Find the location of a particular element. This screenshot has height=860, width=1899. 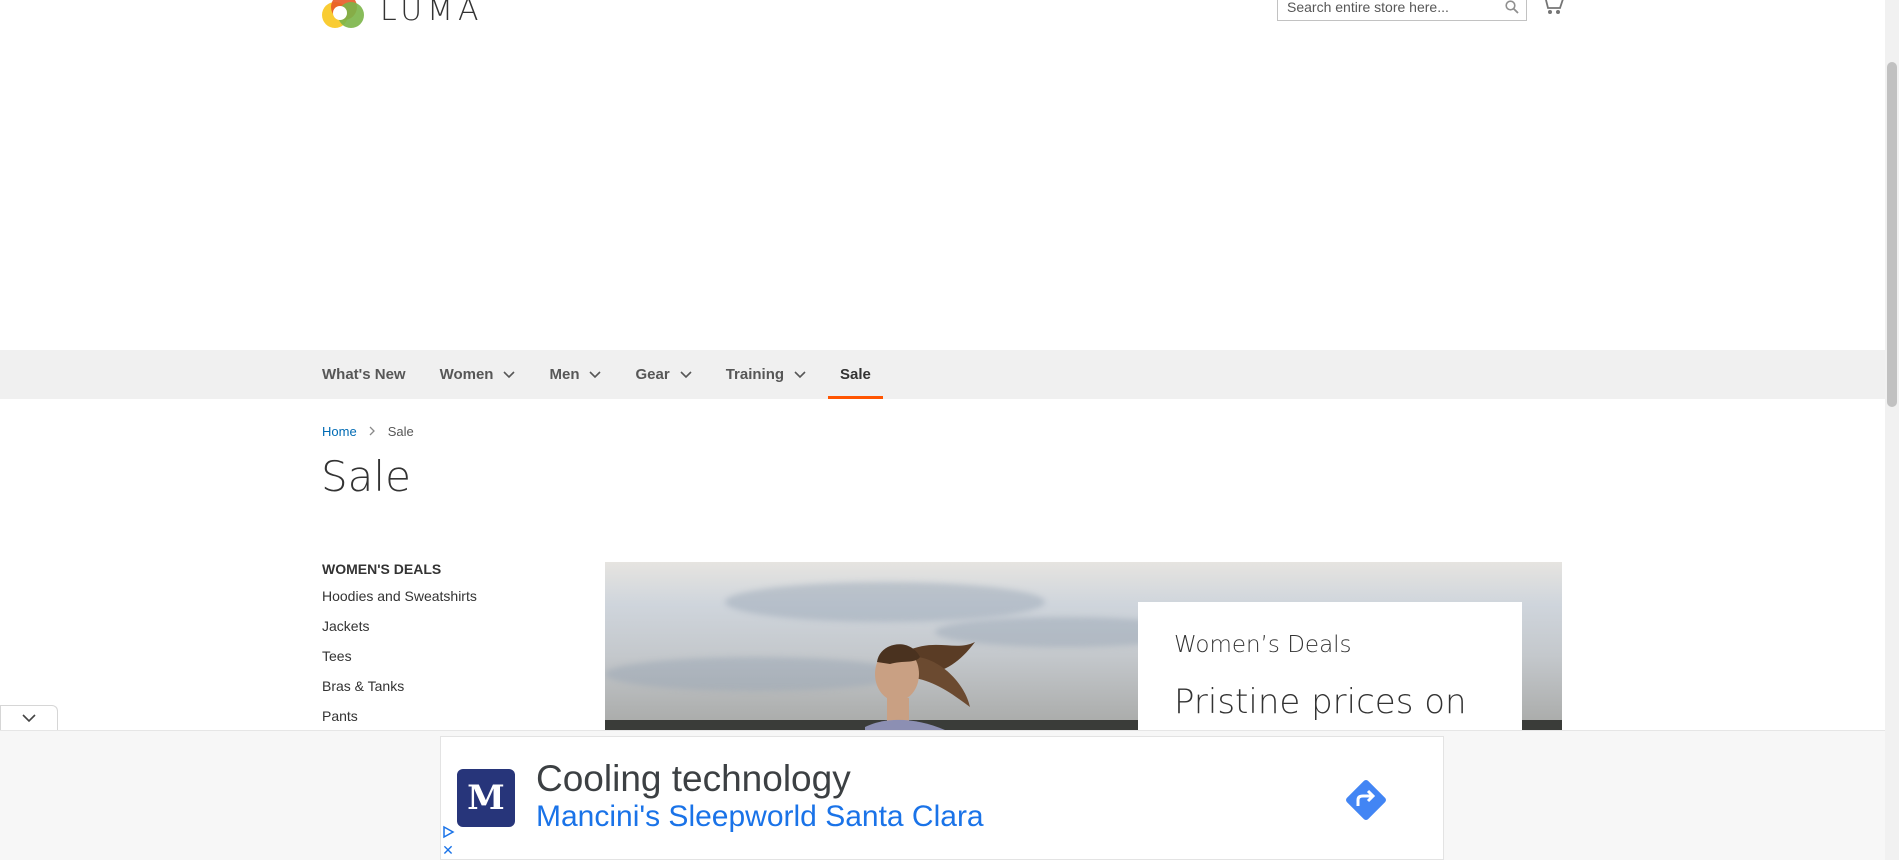

advertiser-logo: M is located at coordinates (486, 798).